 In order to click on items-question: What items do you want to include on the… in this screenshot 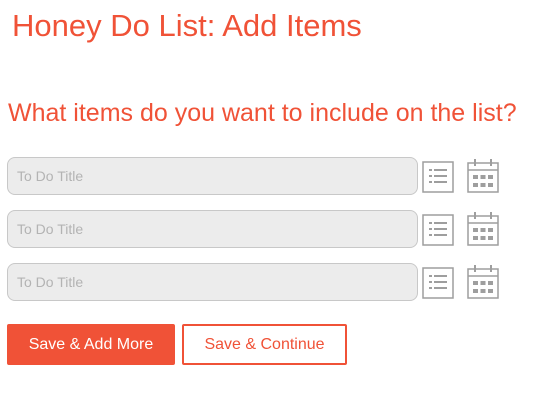, I will do `click(262, 113)`.